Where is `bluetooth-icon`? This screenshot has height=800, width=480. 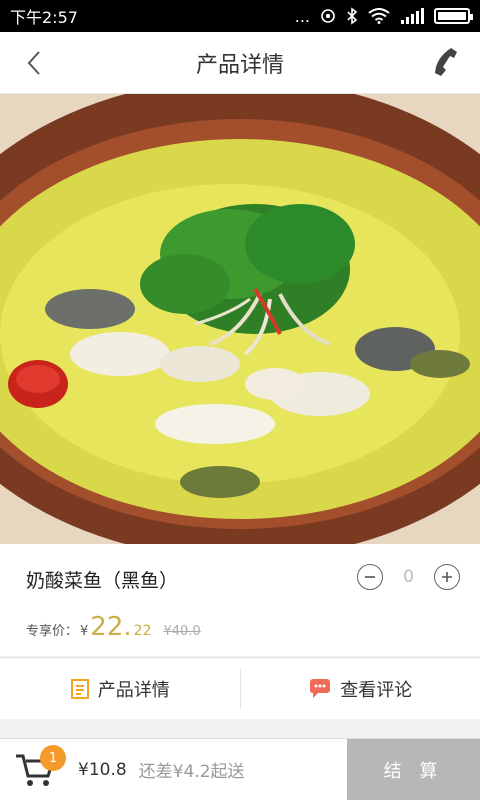
bluetooth-icon is located at coordinates (352, 16).